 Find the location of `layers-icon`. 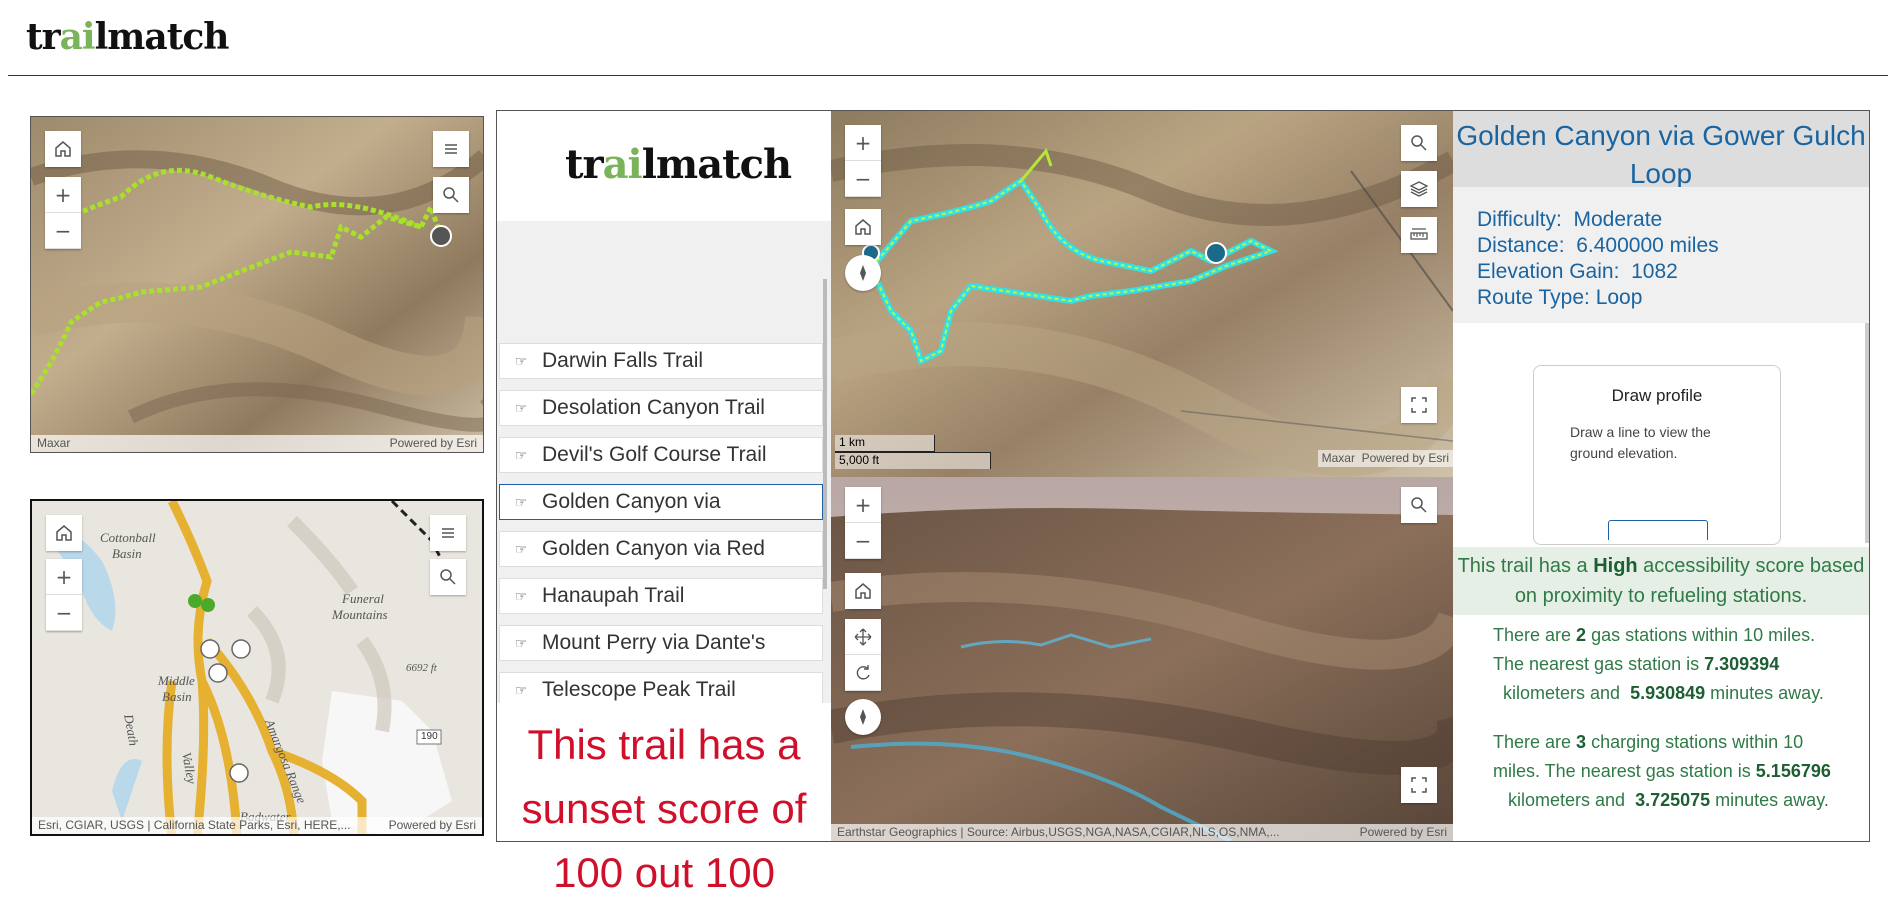

layers-icon is located at coordinates (1419, 189).